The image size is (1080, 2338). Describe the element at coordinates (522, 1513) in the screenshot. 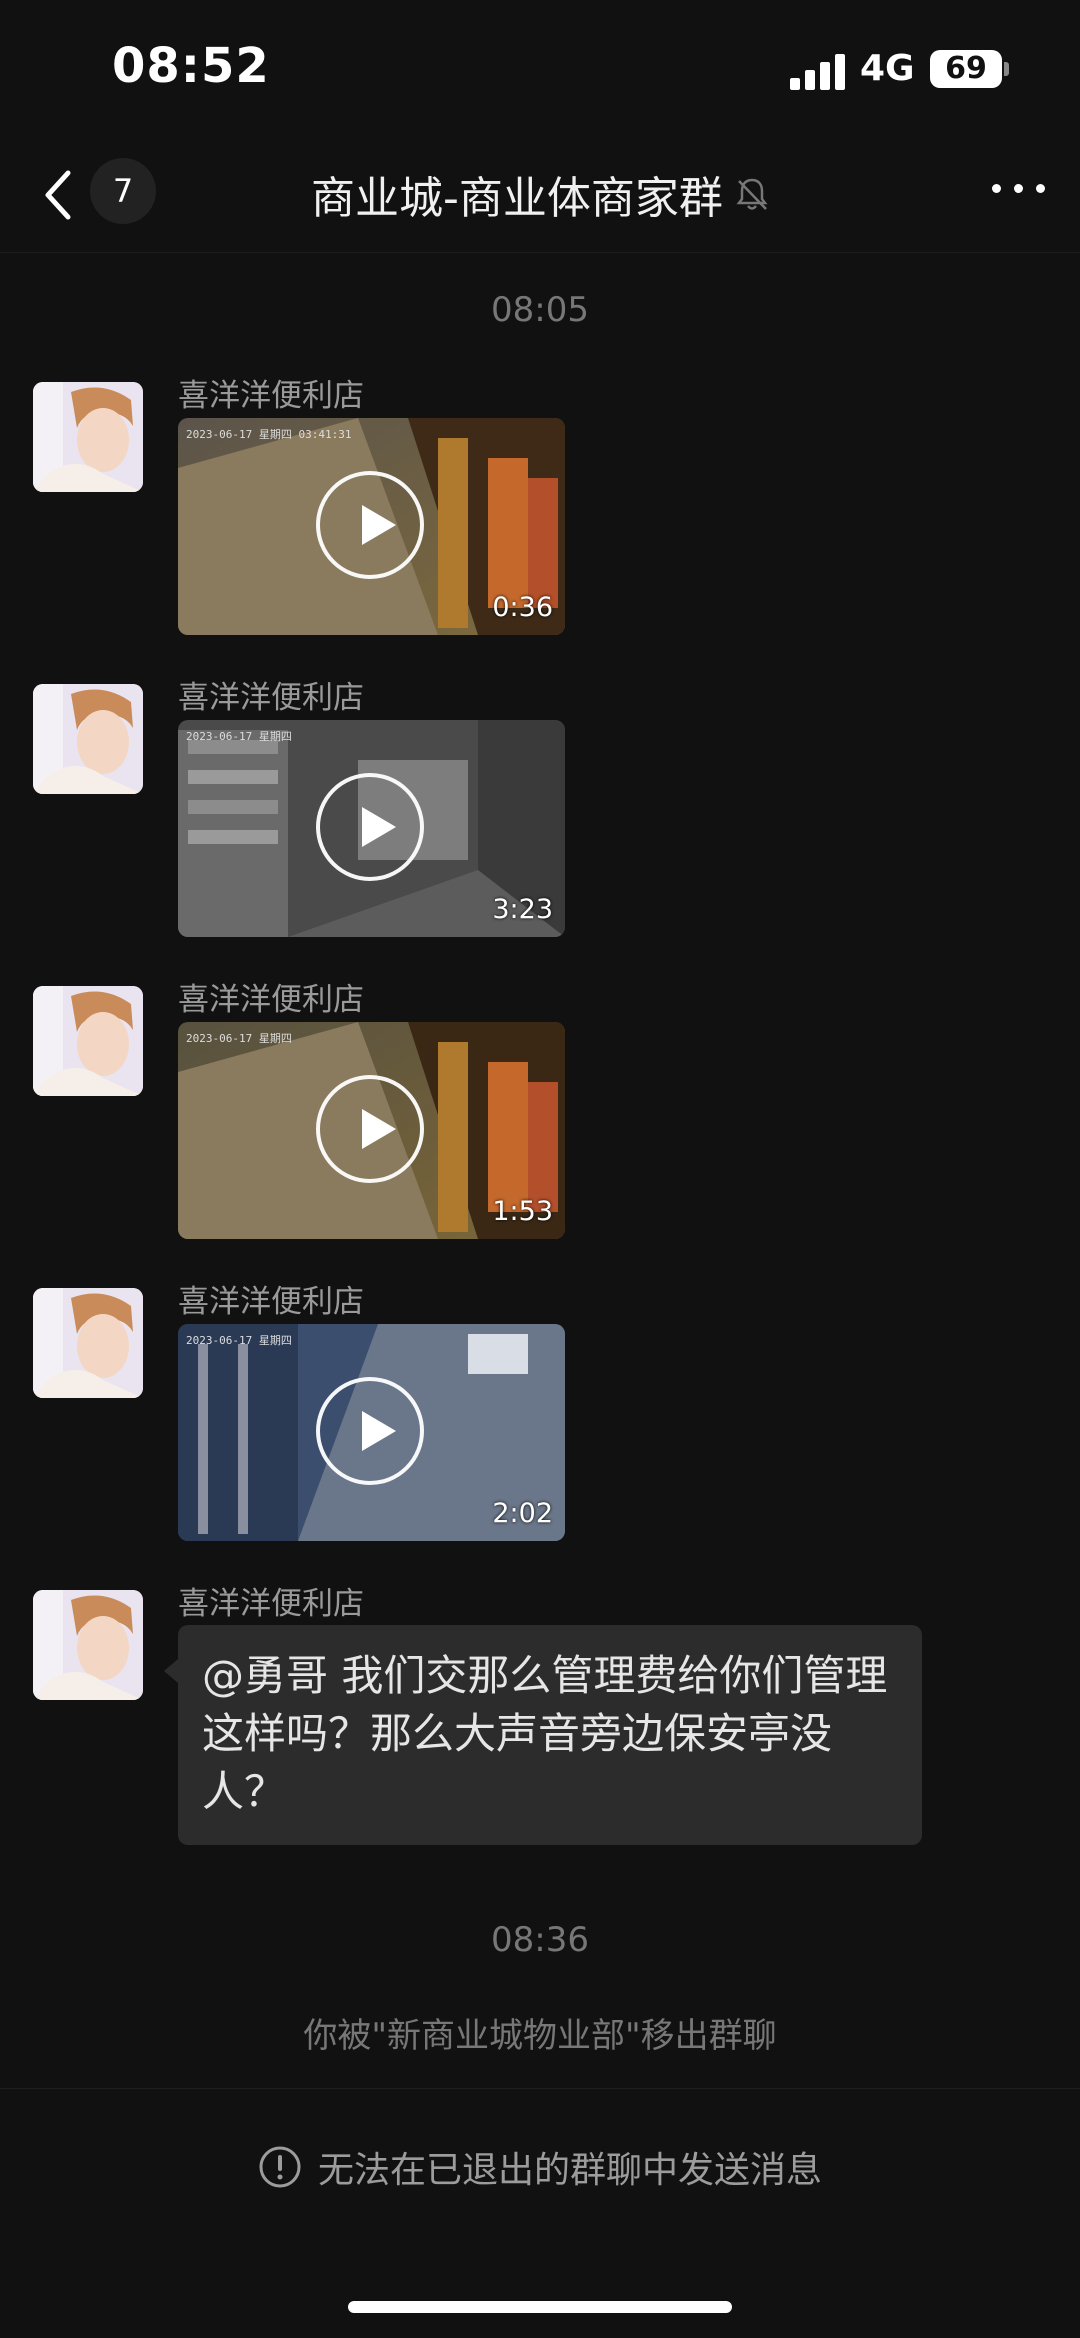

I see `video-duration: 2:02` at that location.